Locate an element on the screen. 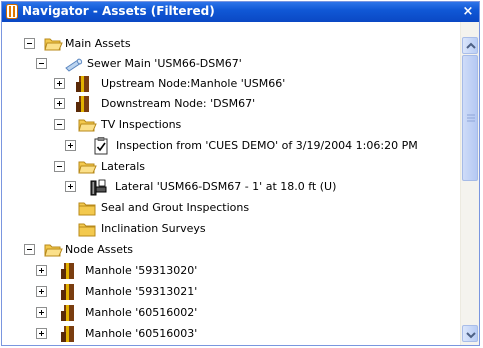 This screenshot has width=483, height=348. pipe-icon is located at coordinates (74, 65).